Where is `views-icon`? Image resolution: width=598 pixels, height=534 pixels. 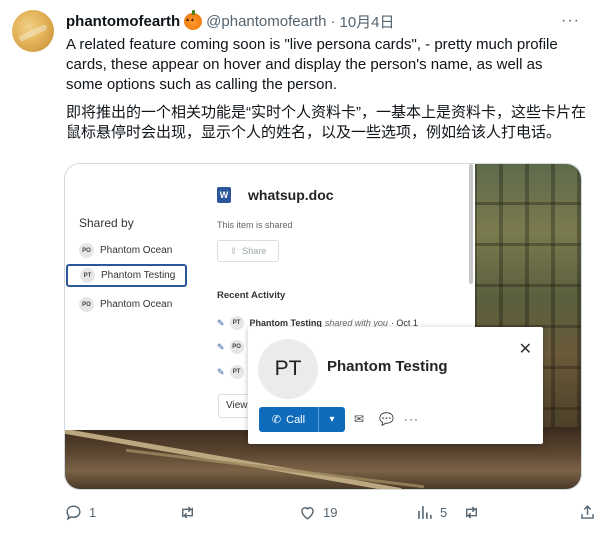 views-icon is located at coordinates (425, 512).